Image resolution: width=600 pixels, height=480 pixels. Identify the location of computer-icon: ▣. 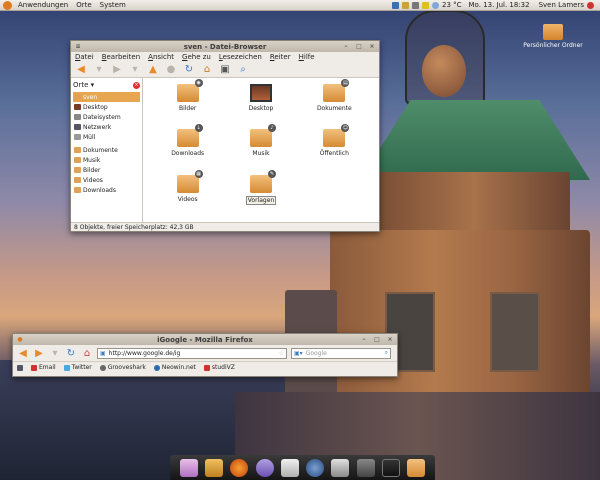
(225, 69).